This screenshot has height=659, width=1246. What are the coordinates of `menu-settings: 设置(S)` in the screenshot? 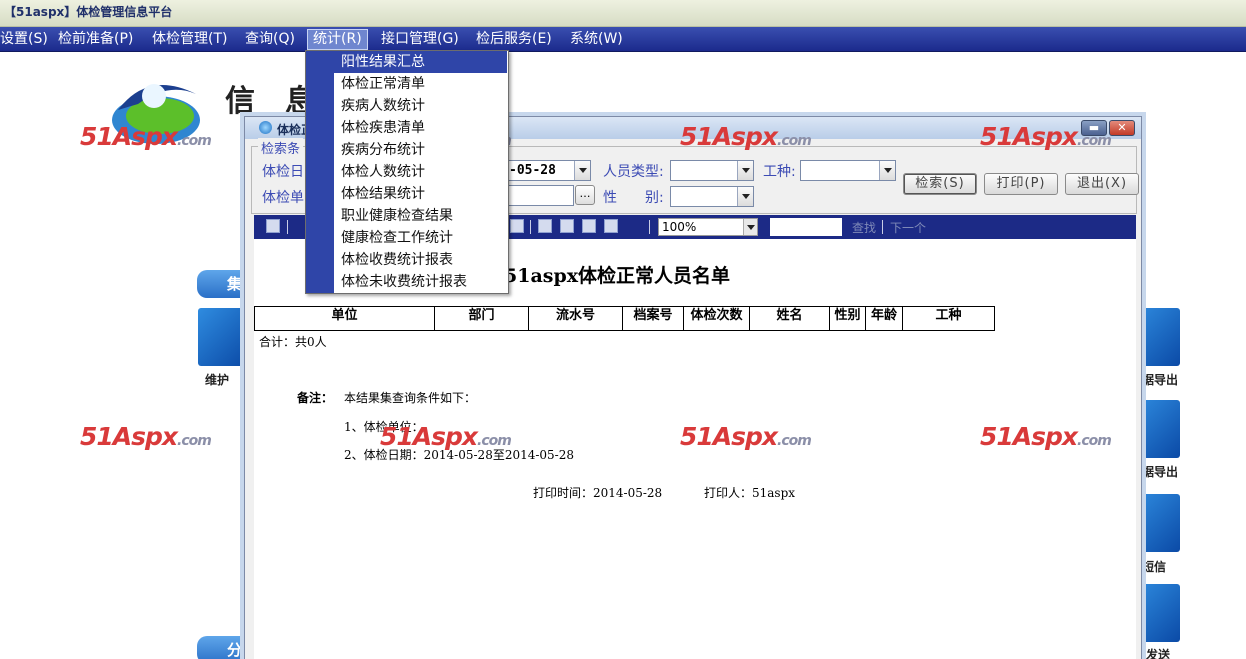 It's located at (26, 39).